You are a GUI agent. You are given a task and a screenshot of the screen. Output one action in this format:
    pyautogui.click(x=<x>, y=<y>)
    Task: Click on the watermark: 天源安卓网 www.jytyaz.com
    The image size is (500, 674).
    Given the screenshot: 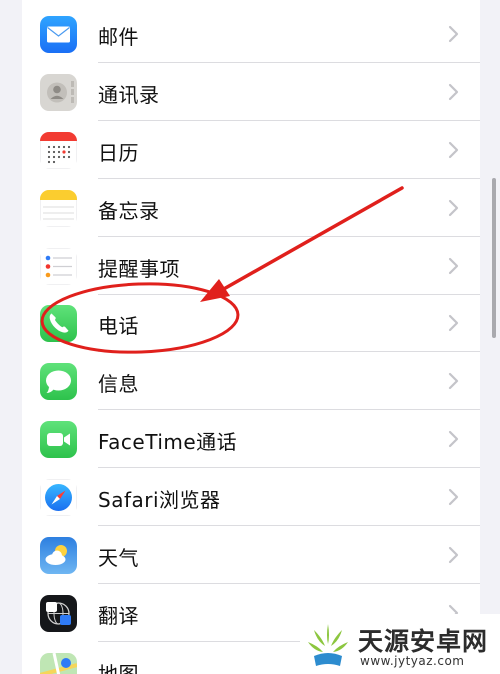 What is the action you would take?
    pyautogui.click(x=400, y=644)
    